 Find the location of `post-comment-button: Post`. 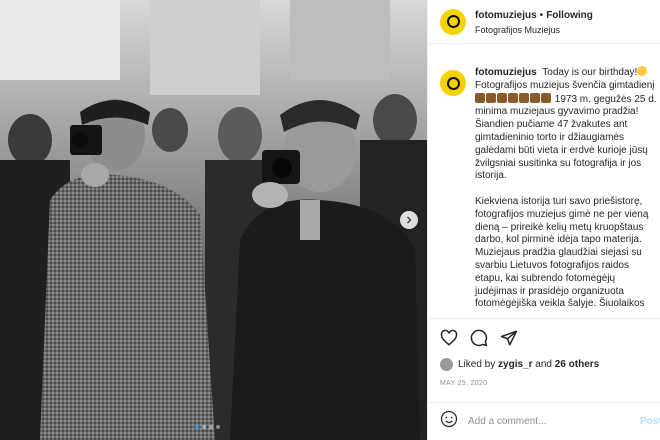

post-comment-button: Post is located at coordinates (650, 421).